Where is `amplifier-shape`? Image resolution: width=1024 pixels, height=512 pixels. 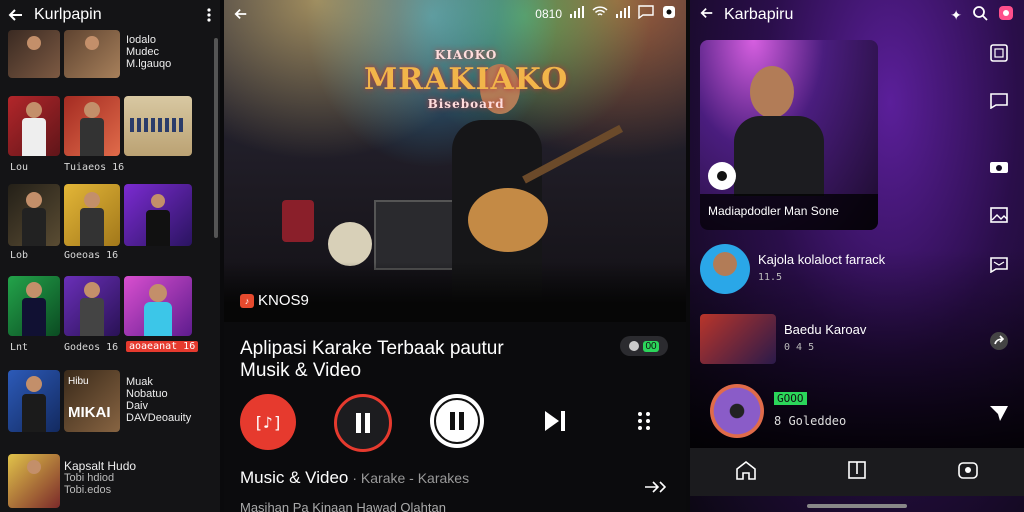 amplifier-shape is located at coordinates (419, 235).